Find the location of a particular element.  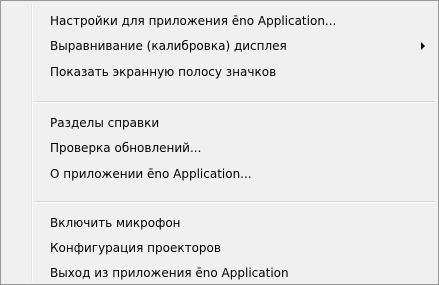

menu-item-label: Показать экранную полосу значков is located at coordinates (163, 72).